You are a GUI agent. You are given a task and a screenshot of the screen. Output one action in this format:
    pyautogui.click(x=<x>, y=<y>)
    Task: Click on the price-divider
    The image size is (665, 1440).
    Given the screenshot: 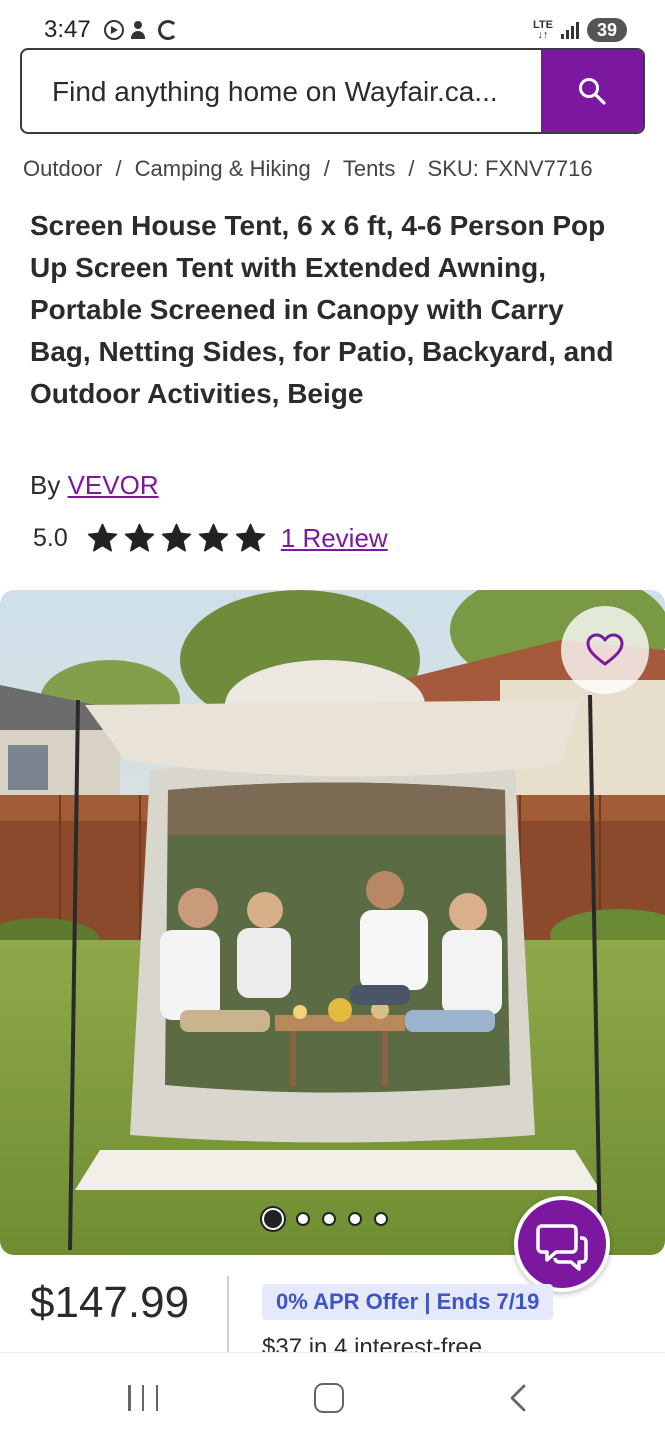 What is the action you would take?
    pyautogui.click(x=228, y=1314)
    